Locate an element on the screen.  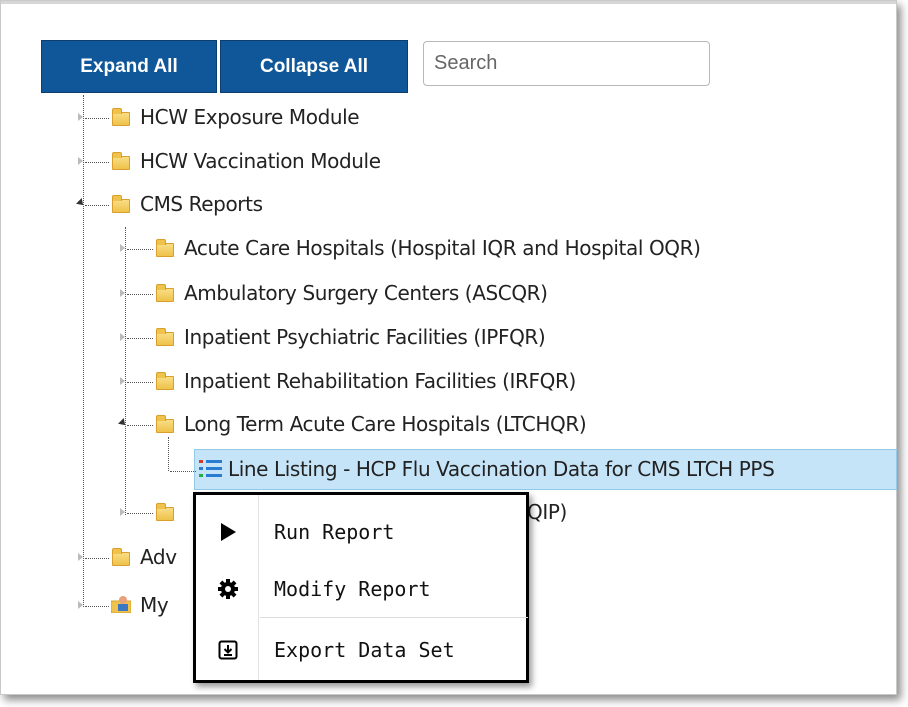
export-icon is located at coordinates (228, 650).